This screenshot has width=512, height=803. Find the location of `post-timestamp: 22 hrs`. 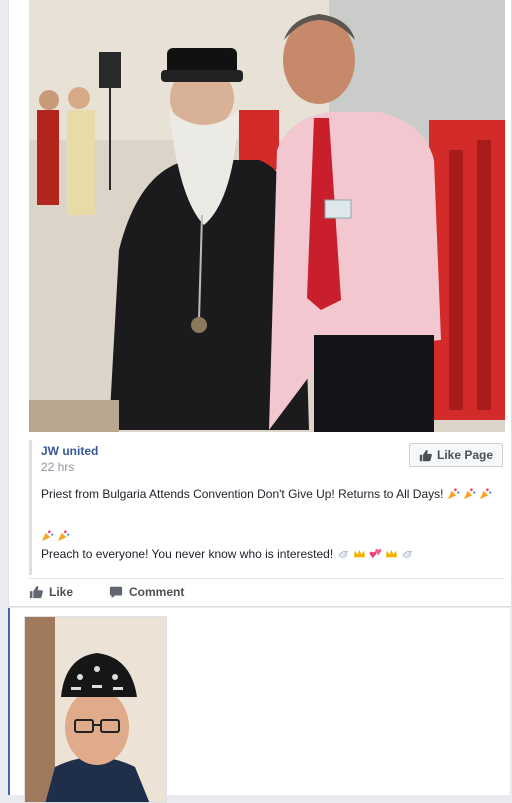

post-timestamp: 22 hrs is located at coordinates (57, 467).